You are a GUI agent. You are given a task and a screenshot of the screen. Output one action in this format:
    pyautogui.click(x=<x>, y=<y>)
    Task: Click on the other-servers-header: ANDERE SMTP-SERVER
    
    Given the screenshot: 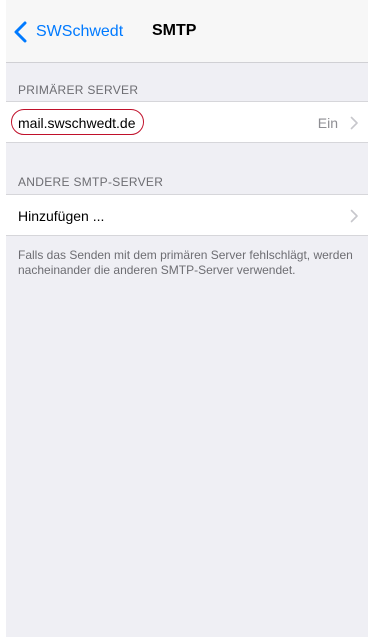 What is the action you would take?
    pyautogui.click(x=91, y=182)
    